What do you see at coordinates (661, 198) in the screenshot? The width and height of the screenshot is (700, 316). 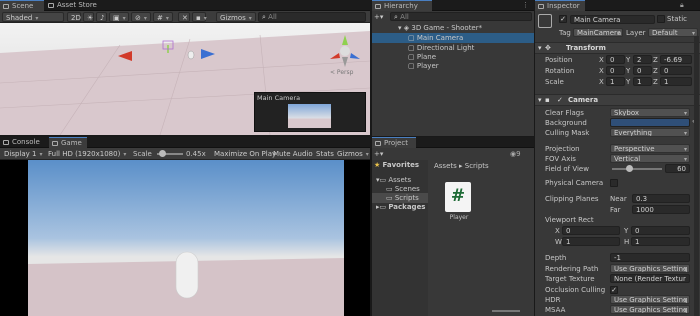 I see `near-field: 0.3` at bounding box center [661, 198].